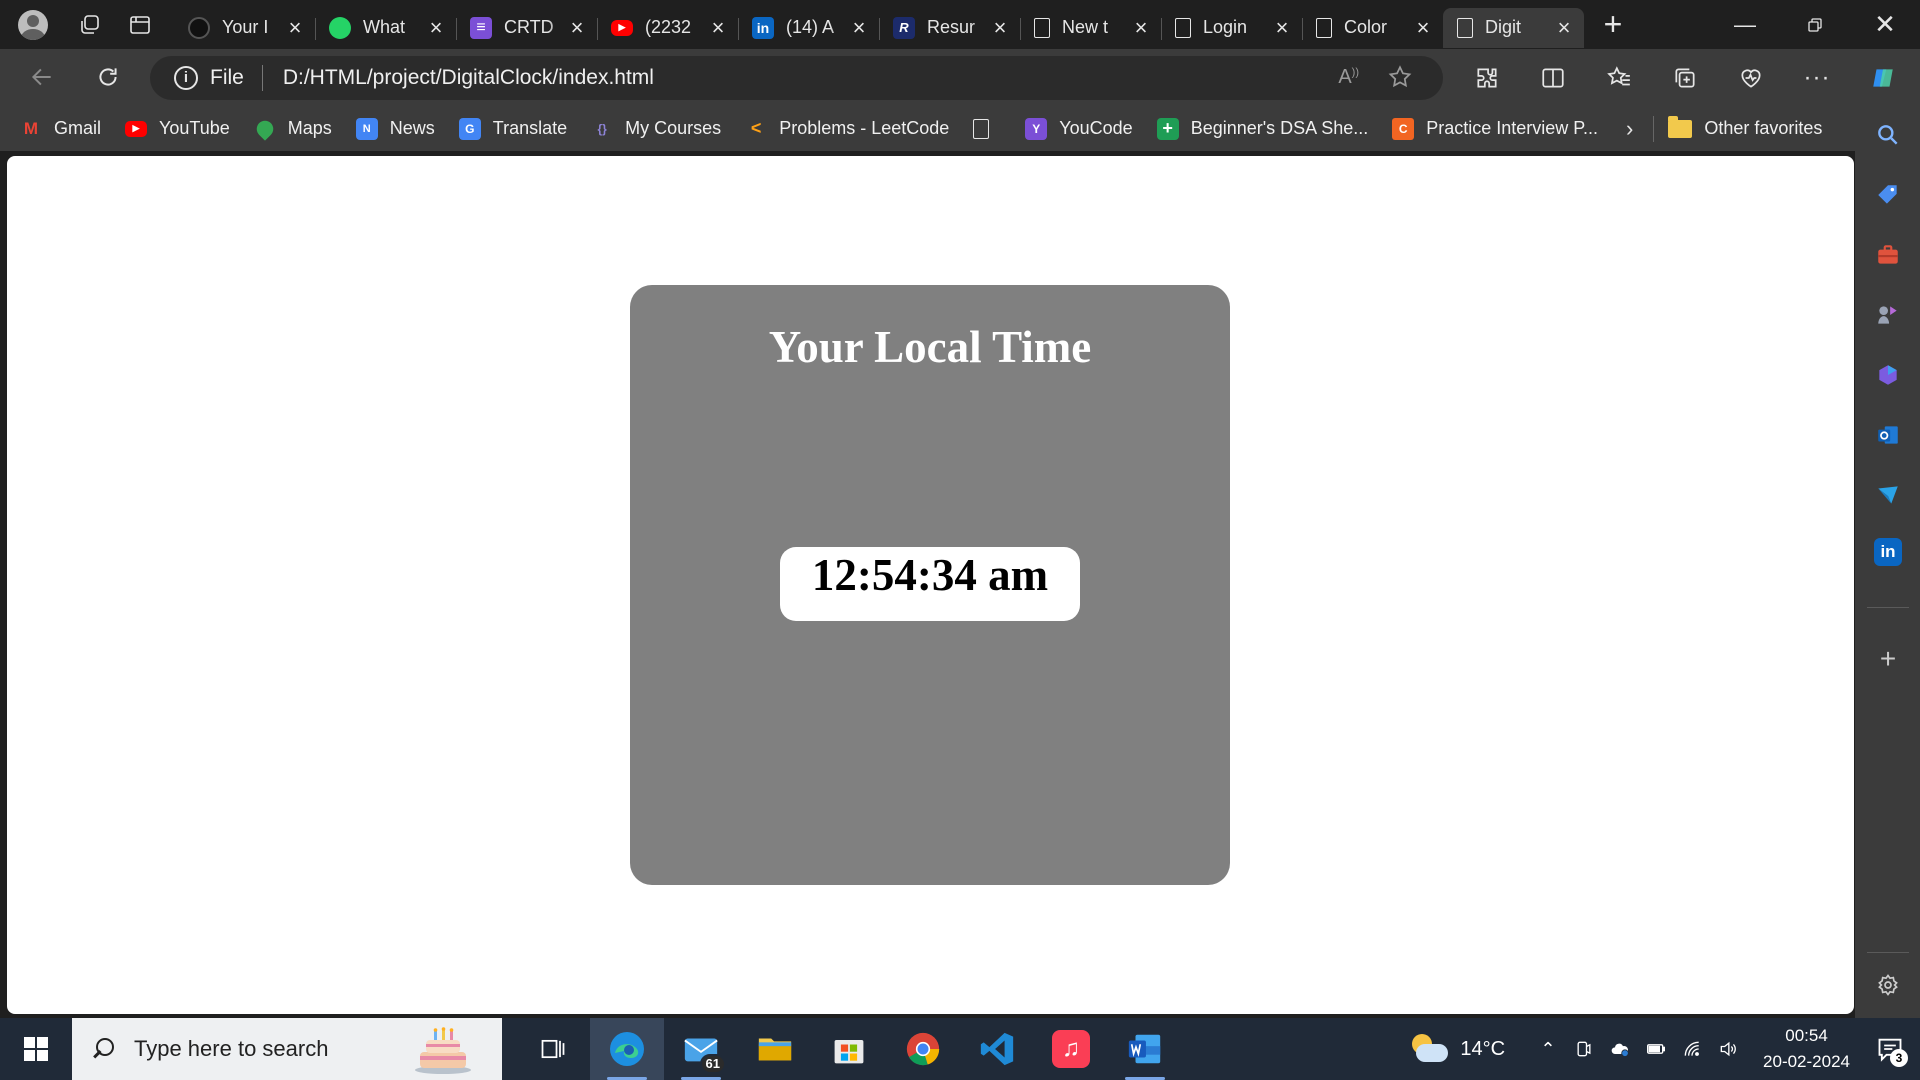 This screenshot has height=1080, width=1920. What do you see at coordinates (1888, 195) in the screenshot?
I see `shopping-tag-icon` at bounding box center [1888, 195].